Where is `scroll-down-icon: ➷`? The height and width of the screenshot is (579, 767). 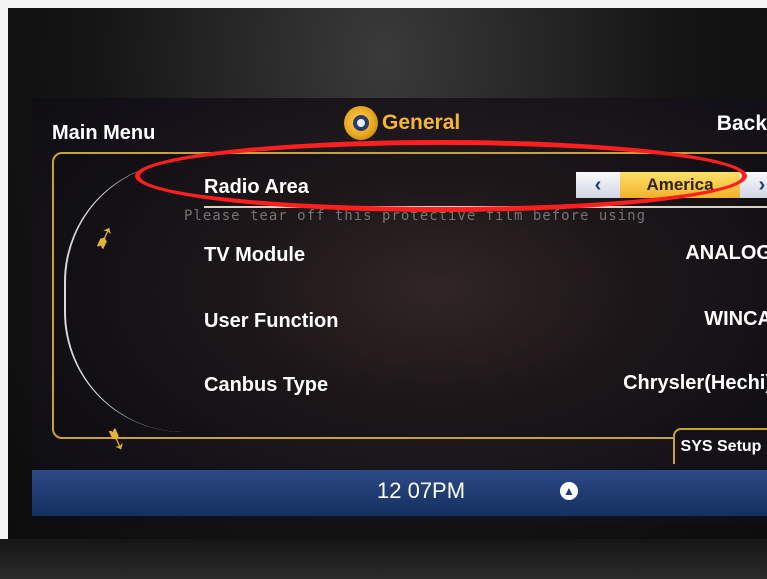
scroll-down-icon: ➷ is located at coordinates (117, 439).